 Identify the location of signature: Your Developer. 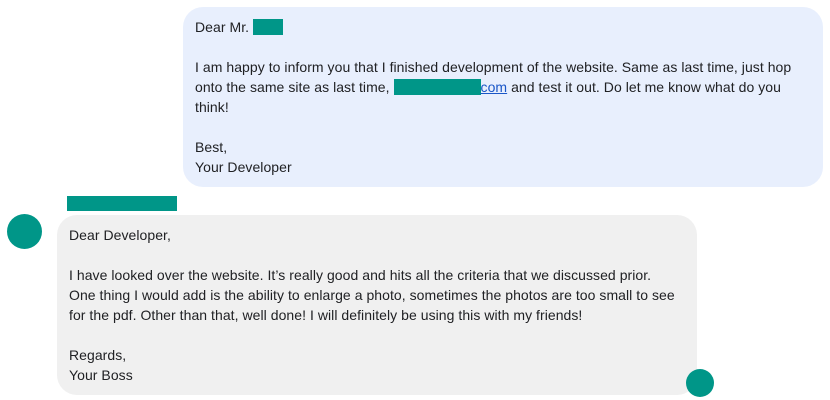
(243, 167).